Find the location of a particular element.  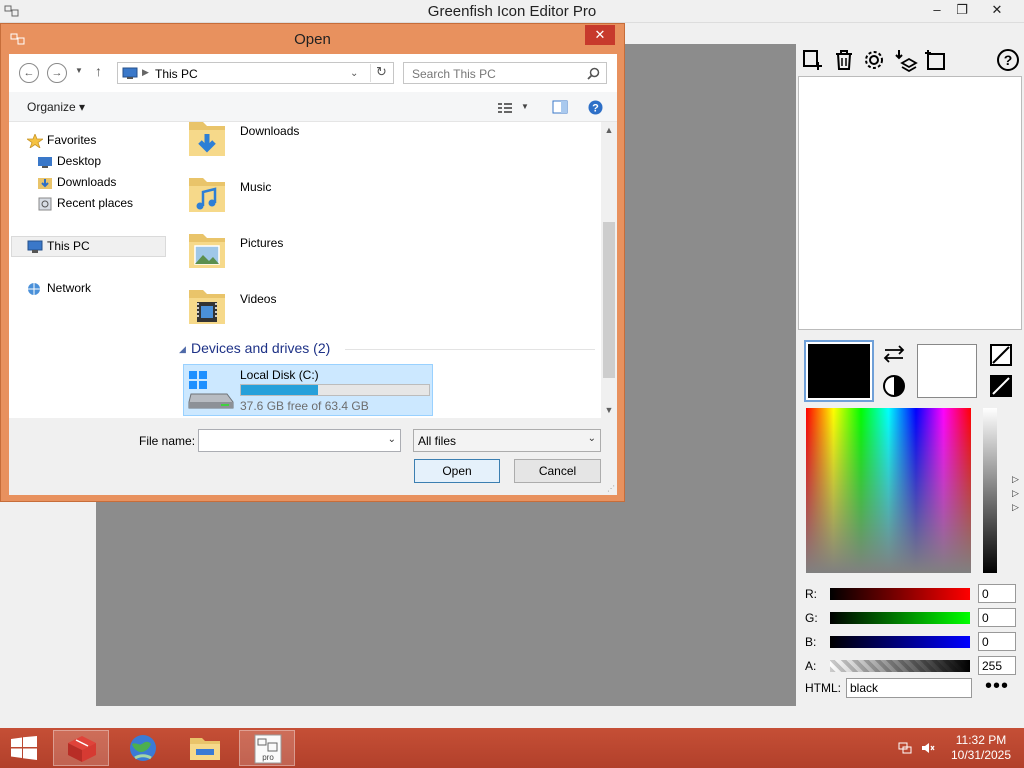

view-options-icon is located at coordinates (505, 107).